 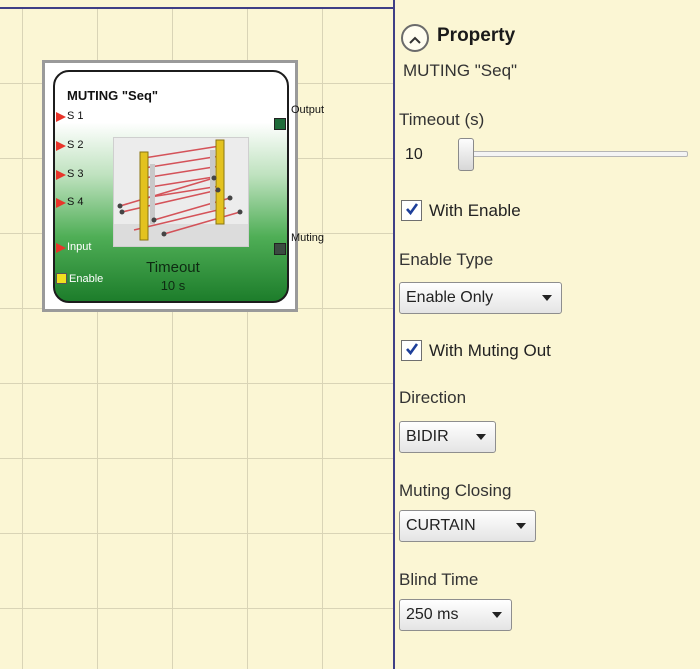 I want to click on timeout-value: 10, so click(x=414, y=154).